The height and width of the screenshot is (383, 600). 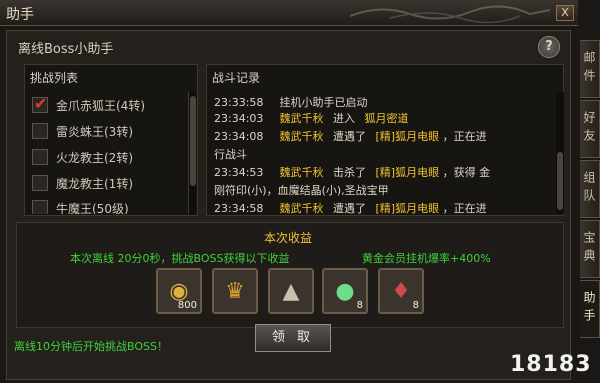 I want to click on tab-codex: 宝典, so click(x=590, y=249).